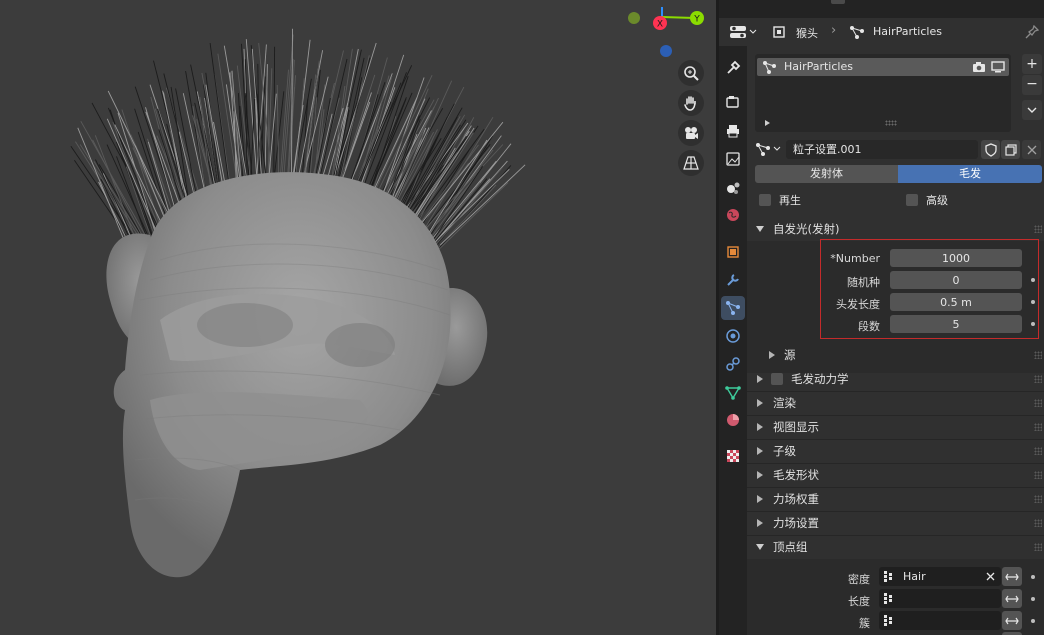 The image size is (1044, 635). Describe the element at coordinates (990, 576) in the screenshot. I see `clear-icon` at that location.